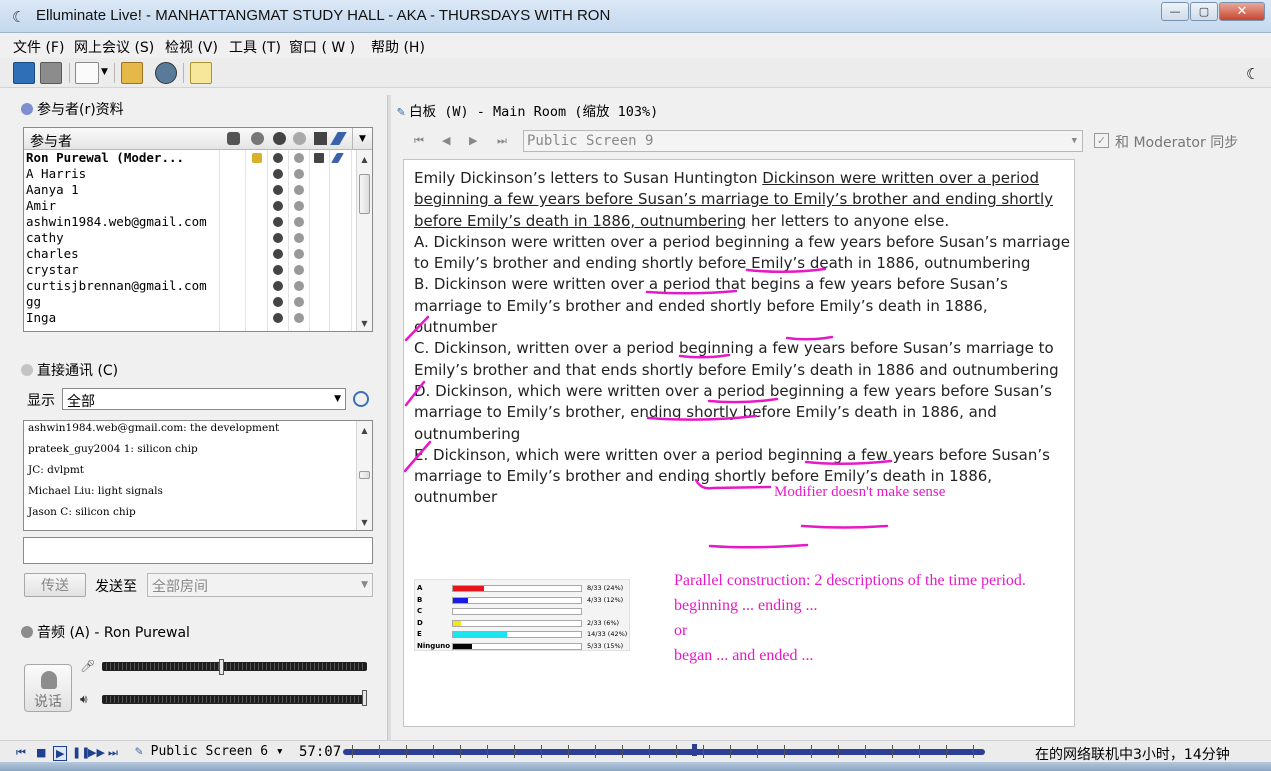 The height and width of the screenshot is (771, 1271). What do you see at coordinates (398, 47) in the screenshot?
I see `menu-help: 帮助 (H)` at bounding box center [398, 47].